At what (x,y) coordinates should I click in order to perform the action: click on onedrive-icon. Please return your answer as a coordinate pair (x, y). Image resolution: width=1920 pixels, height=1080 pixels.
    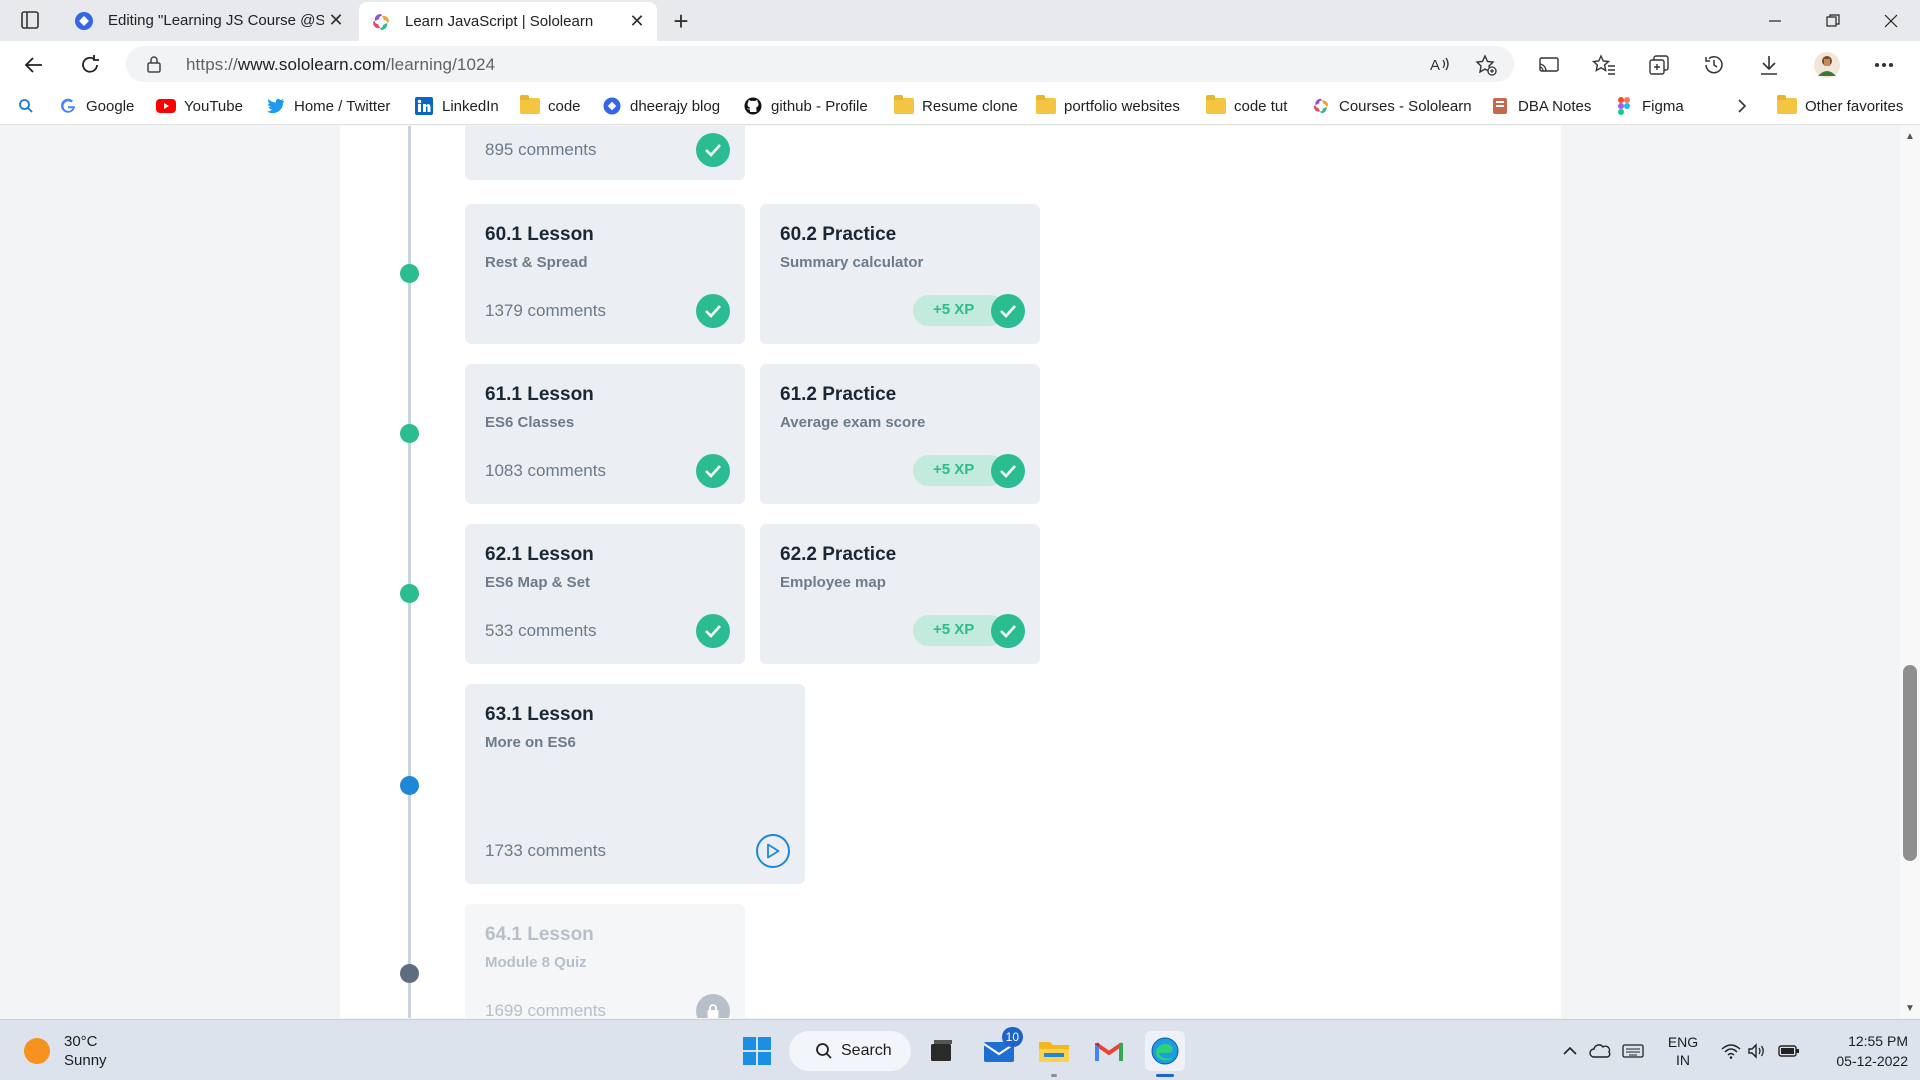
    Looking at the image, I should click on (1600, 1050).